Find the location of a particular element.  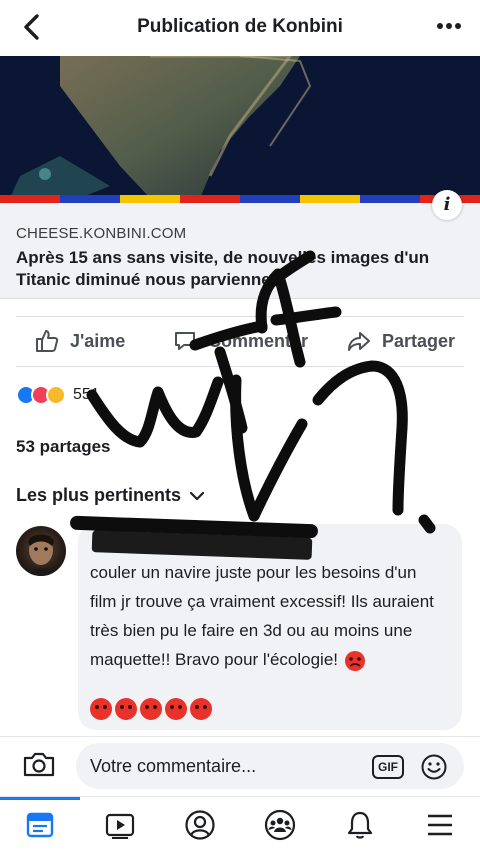

link-domain: CHEESE.KONBINI.COM is located at coordinates (101, 233).